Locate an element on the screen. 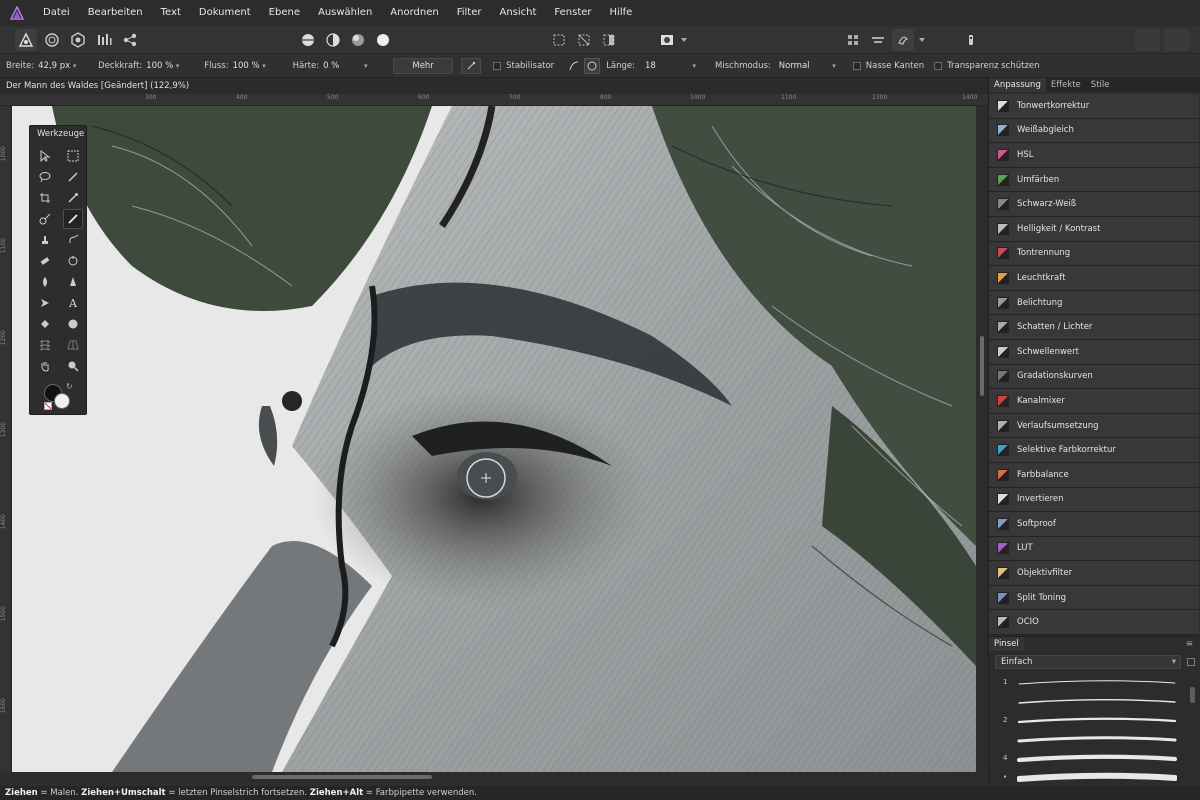 Image resolution: width=1200 pixels, height=800 pixels. quick-mask-dropdown-icon is located at coordinates (684, 40).